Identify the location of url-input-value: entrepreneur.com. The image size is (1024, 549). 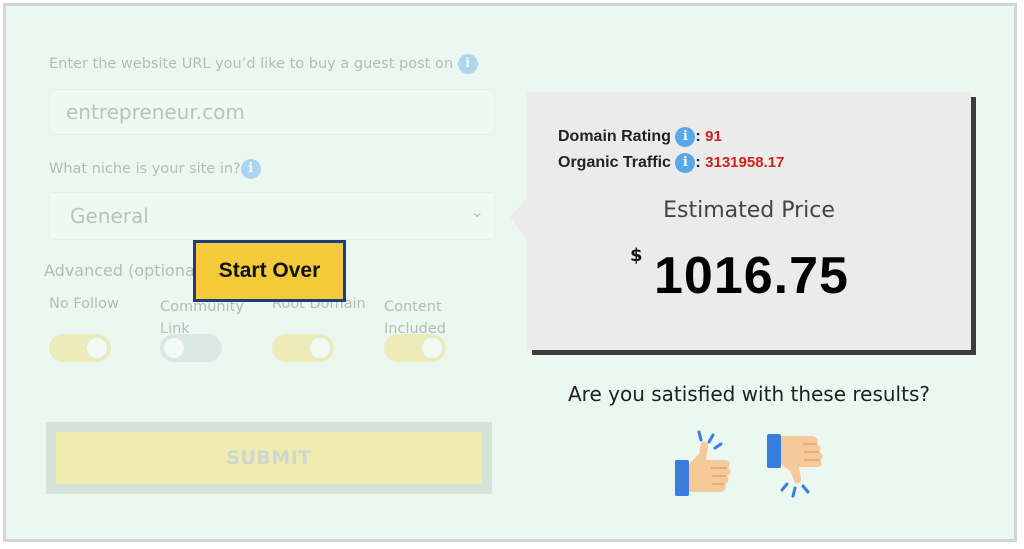
(155, 112).